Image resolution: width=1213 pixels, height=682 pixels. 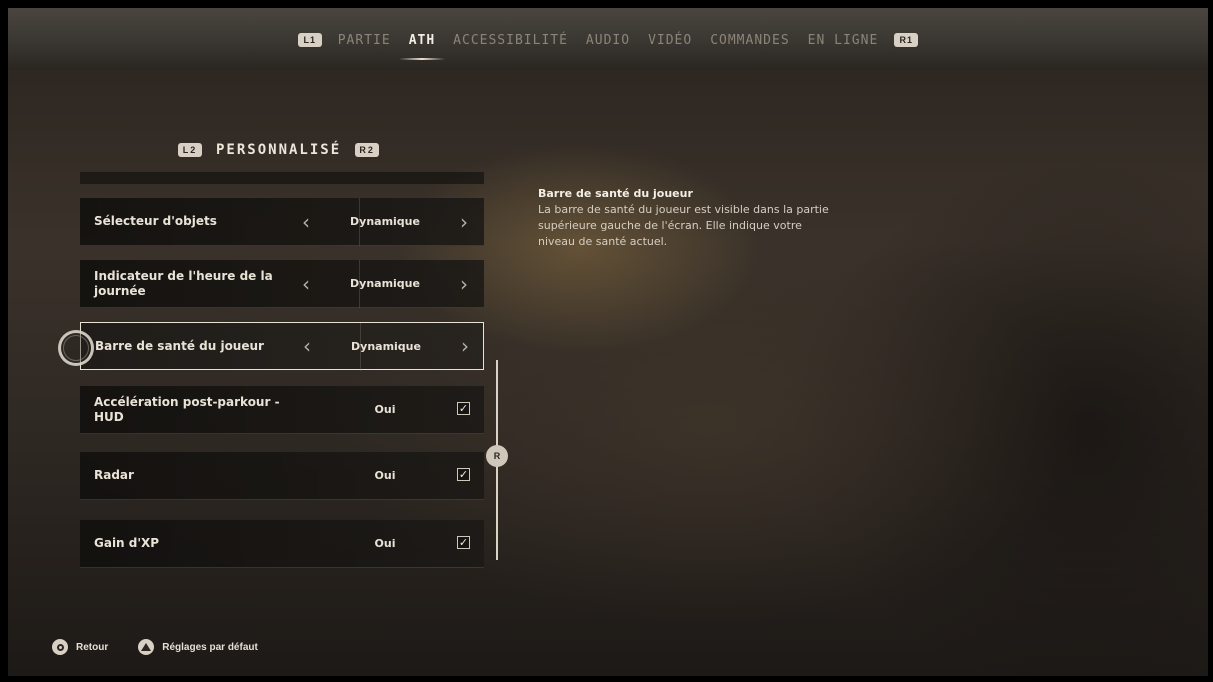 I want to click on circle-button-icon, so click(x=60, y=647).